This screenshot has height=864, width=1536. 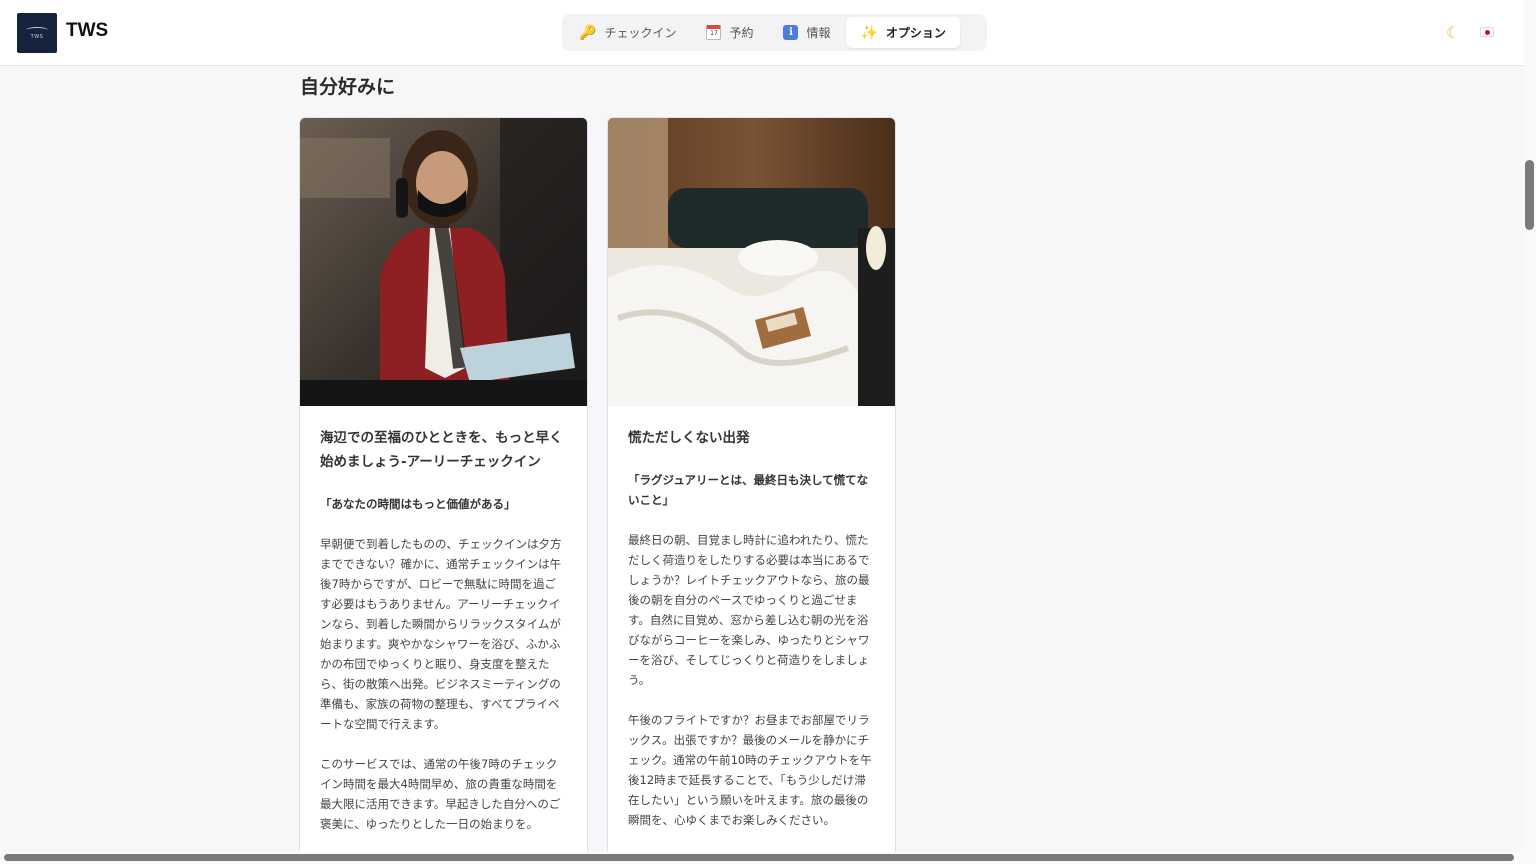 What do you see at coordinates (689, 438) in the screenshot?
I see `card-title: 慌ただしくない出発` at bounding box center [689, 438].